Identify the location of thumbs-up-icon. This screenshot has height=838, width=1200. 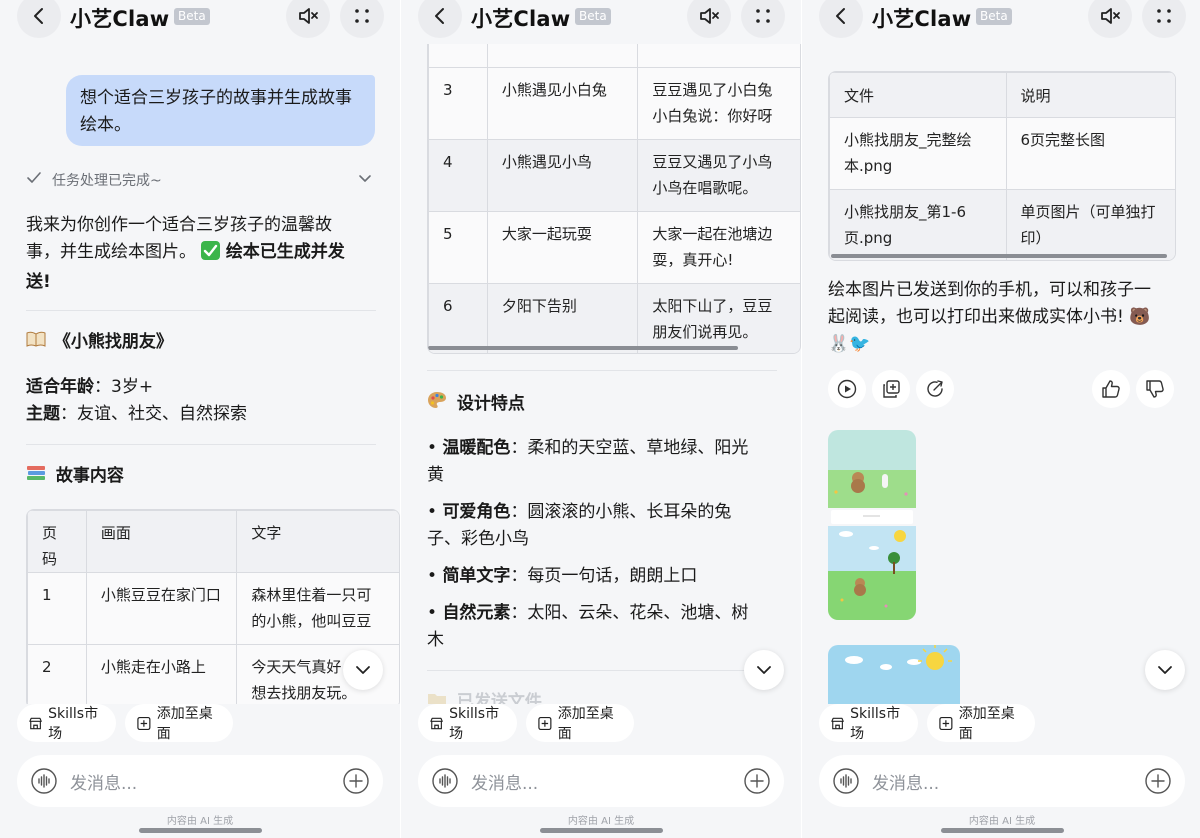
(1111, 389).